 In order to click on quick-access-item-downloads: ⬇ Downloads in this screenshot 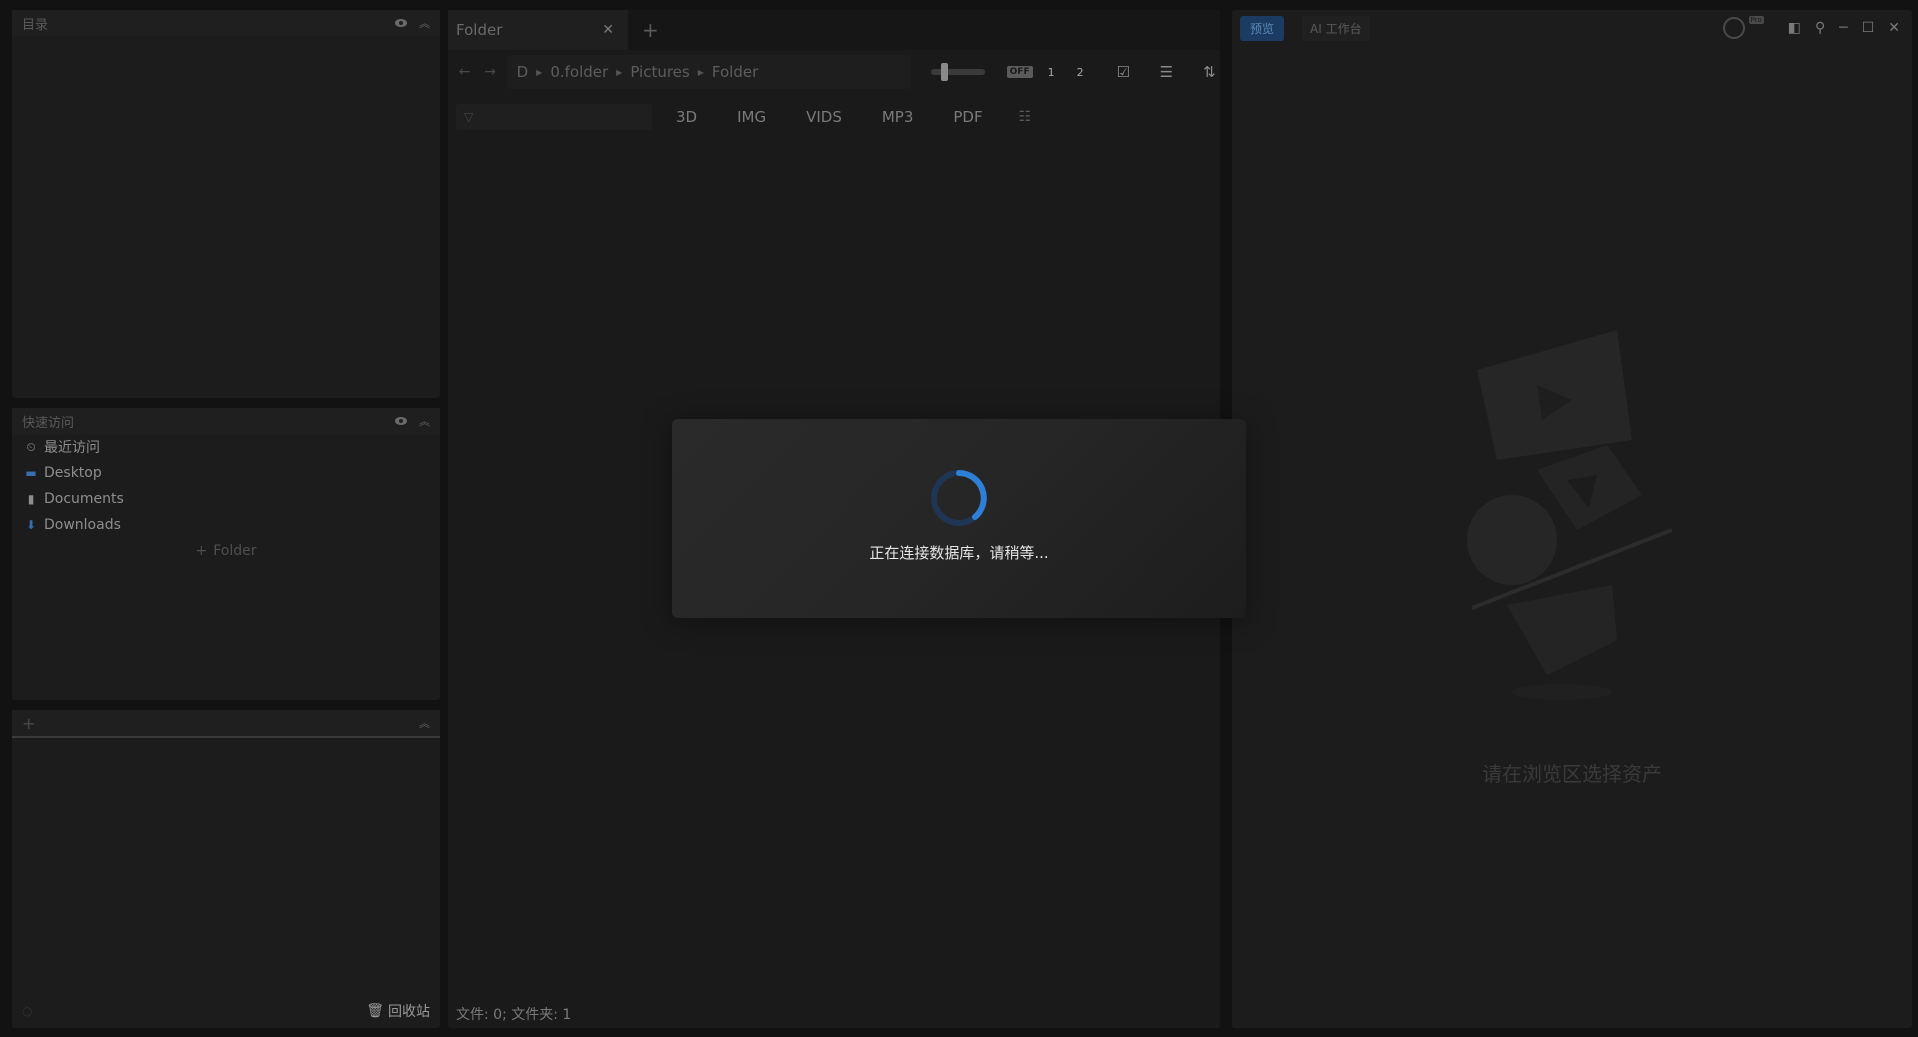, I will do `click(226, 525)`.